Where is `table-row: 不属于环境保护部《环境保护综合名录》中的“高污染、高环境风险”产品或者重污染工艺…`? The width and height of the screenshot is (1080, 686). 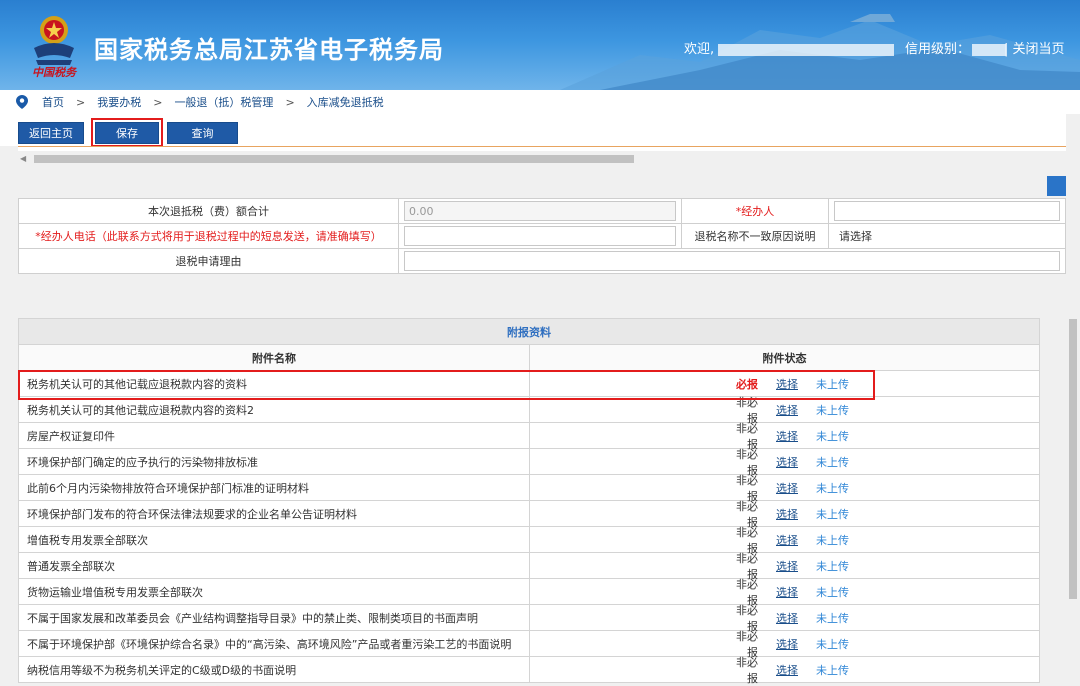
table-row: 不属于环境保护部《环境保护综合名录》中的“高污染、高环境风险”产品或者重污染工艺… is located at coordinates (529, 644).